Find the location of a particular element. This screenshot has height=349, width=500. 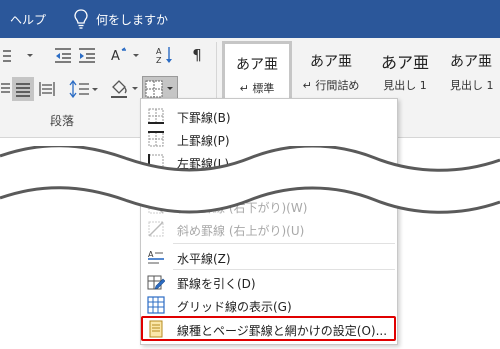

borders-icon is located at coordinates (159, 89).